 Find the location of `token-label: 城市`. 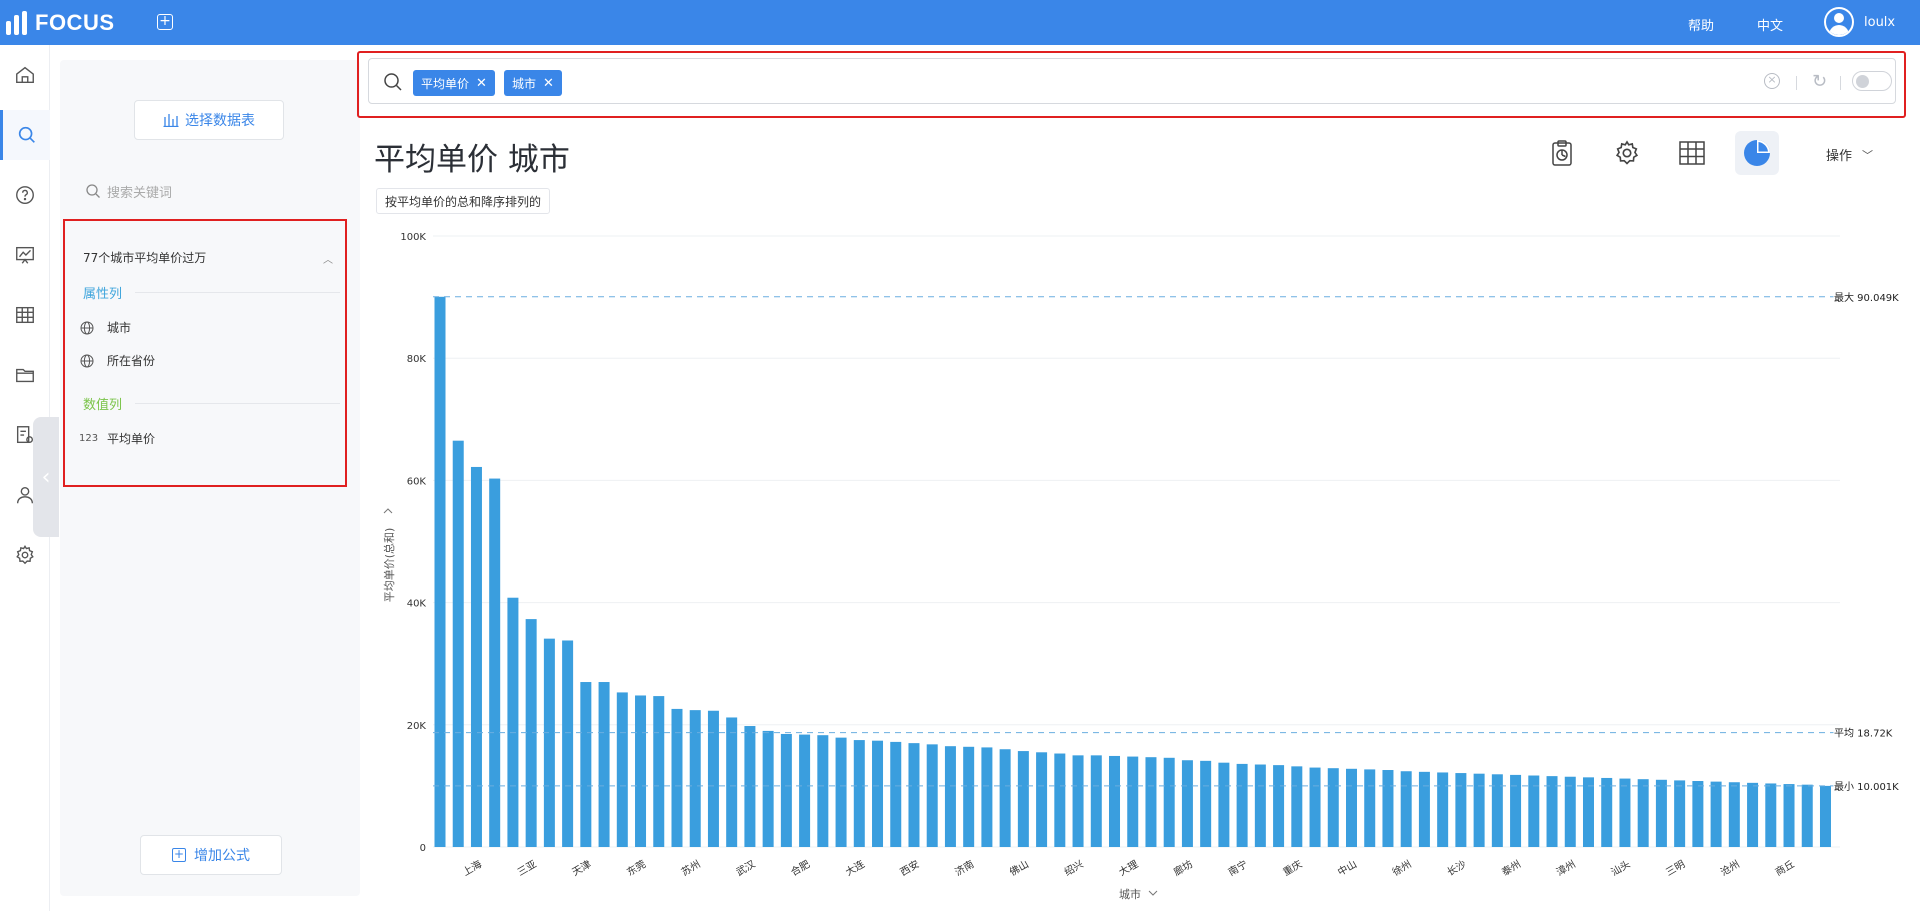

token-label: 城市 is located at coordinates (524, 83).